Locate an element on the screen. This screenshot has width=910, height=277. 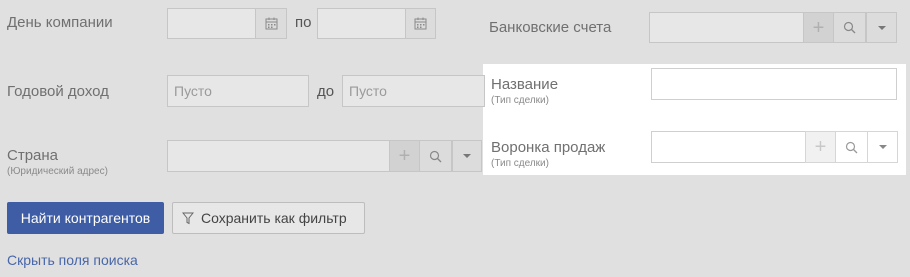
country-dropdown-button is located at coordinates (467, 156).